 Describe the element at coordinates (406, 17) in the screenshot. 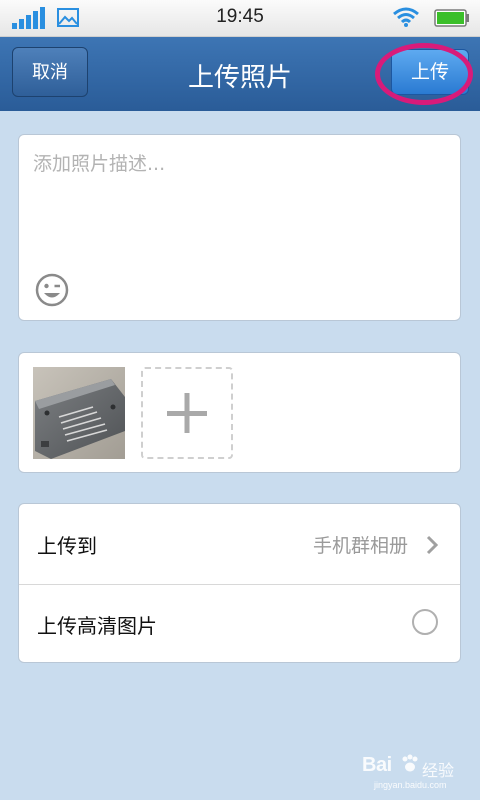

I see `wifi-icon` at that location.